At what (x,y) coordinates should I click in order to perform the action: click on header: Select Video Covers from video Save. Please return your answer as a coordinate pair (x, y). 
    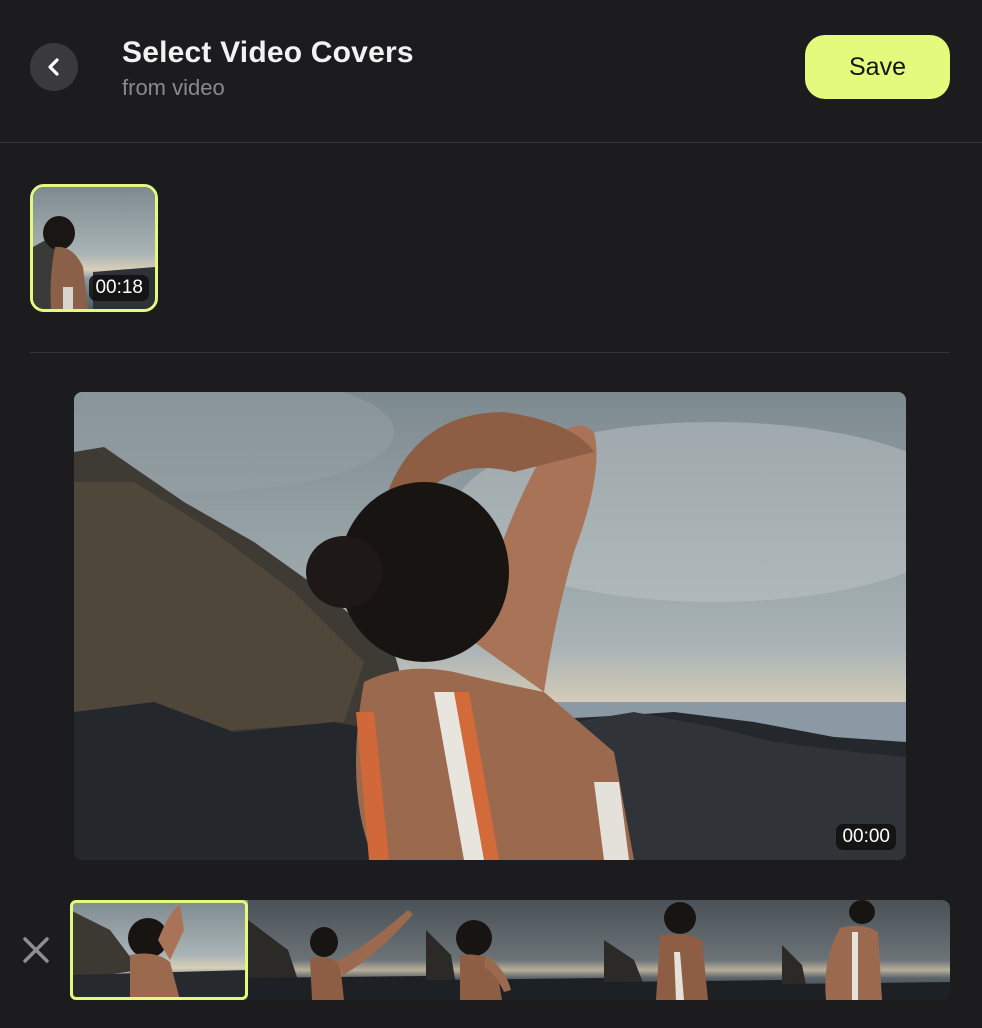
    Looking at the image, I should click on (491, 71).